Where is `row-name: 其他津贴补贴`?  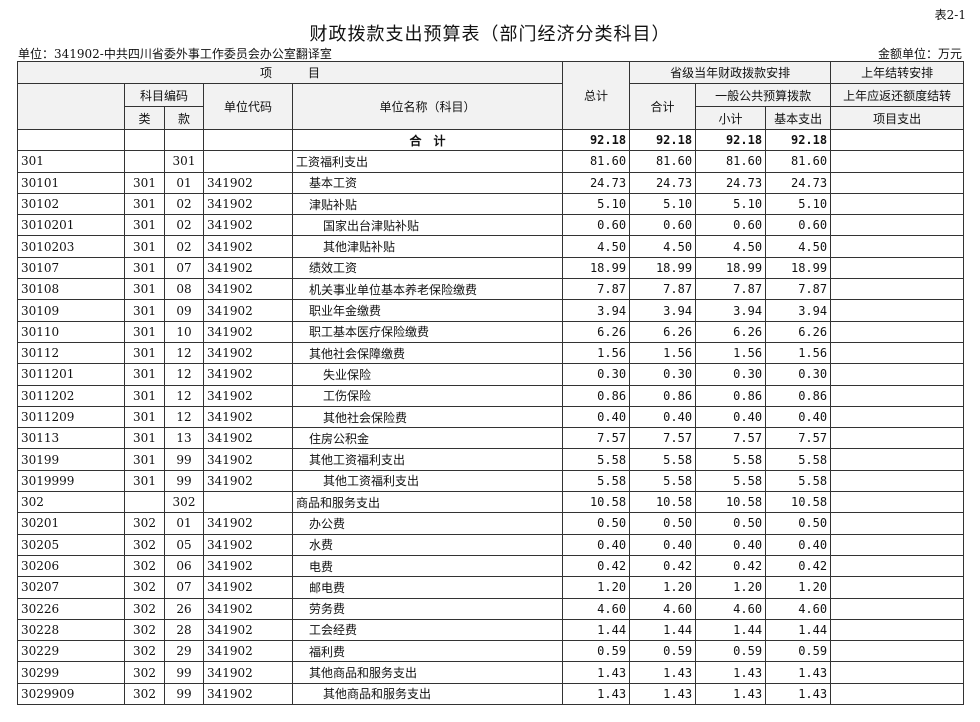 row-name: 其他津贴补贴 is located at coordinates (427, 246).